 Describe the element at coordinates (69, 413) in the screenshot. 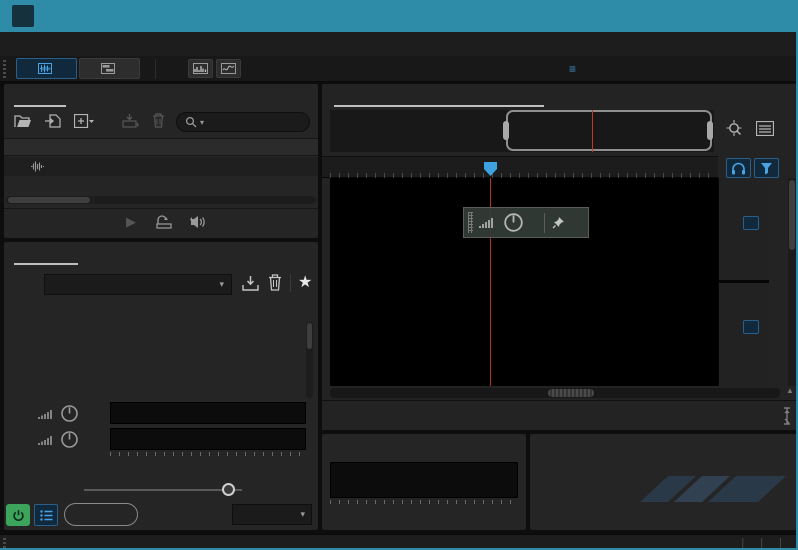

I see `input-gain-knob` at that location.